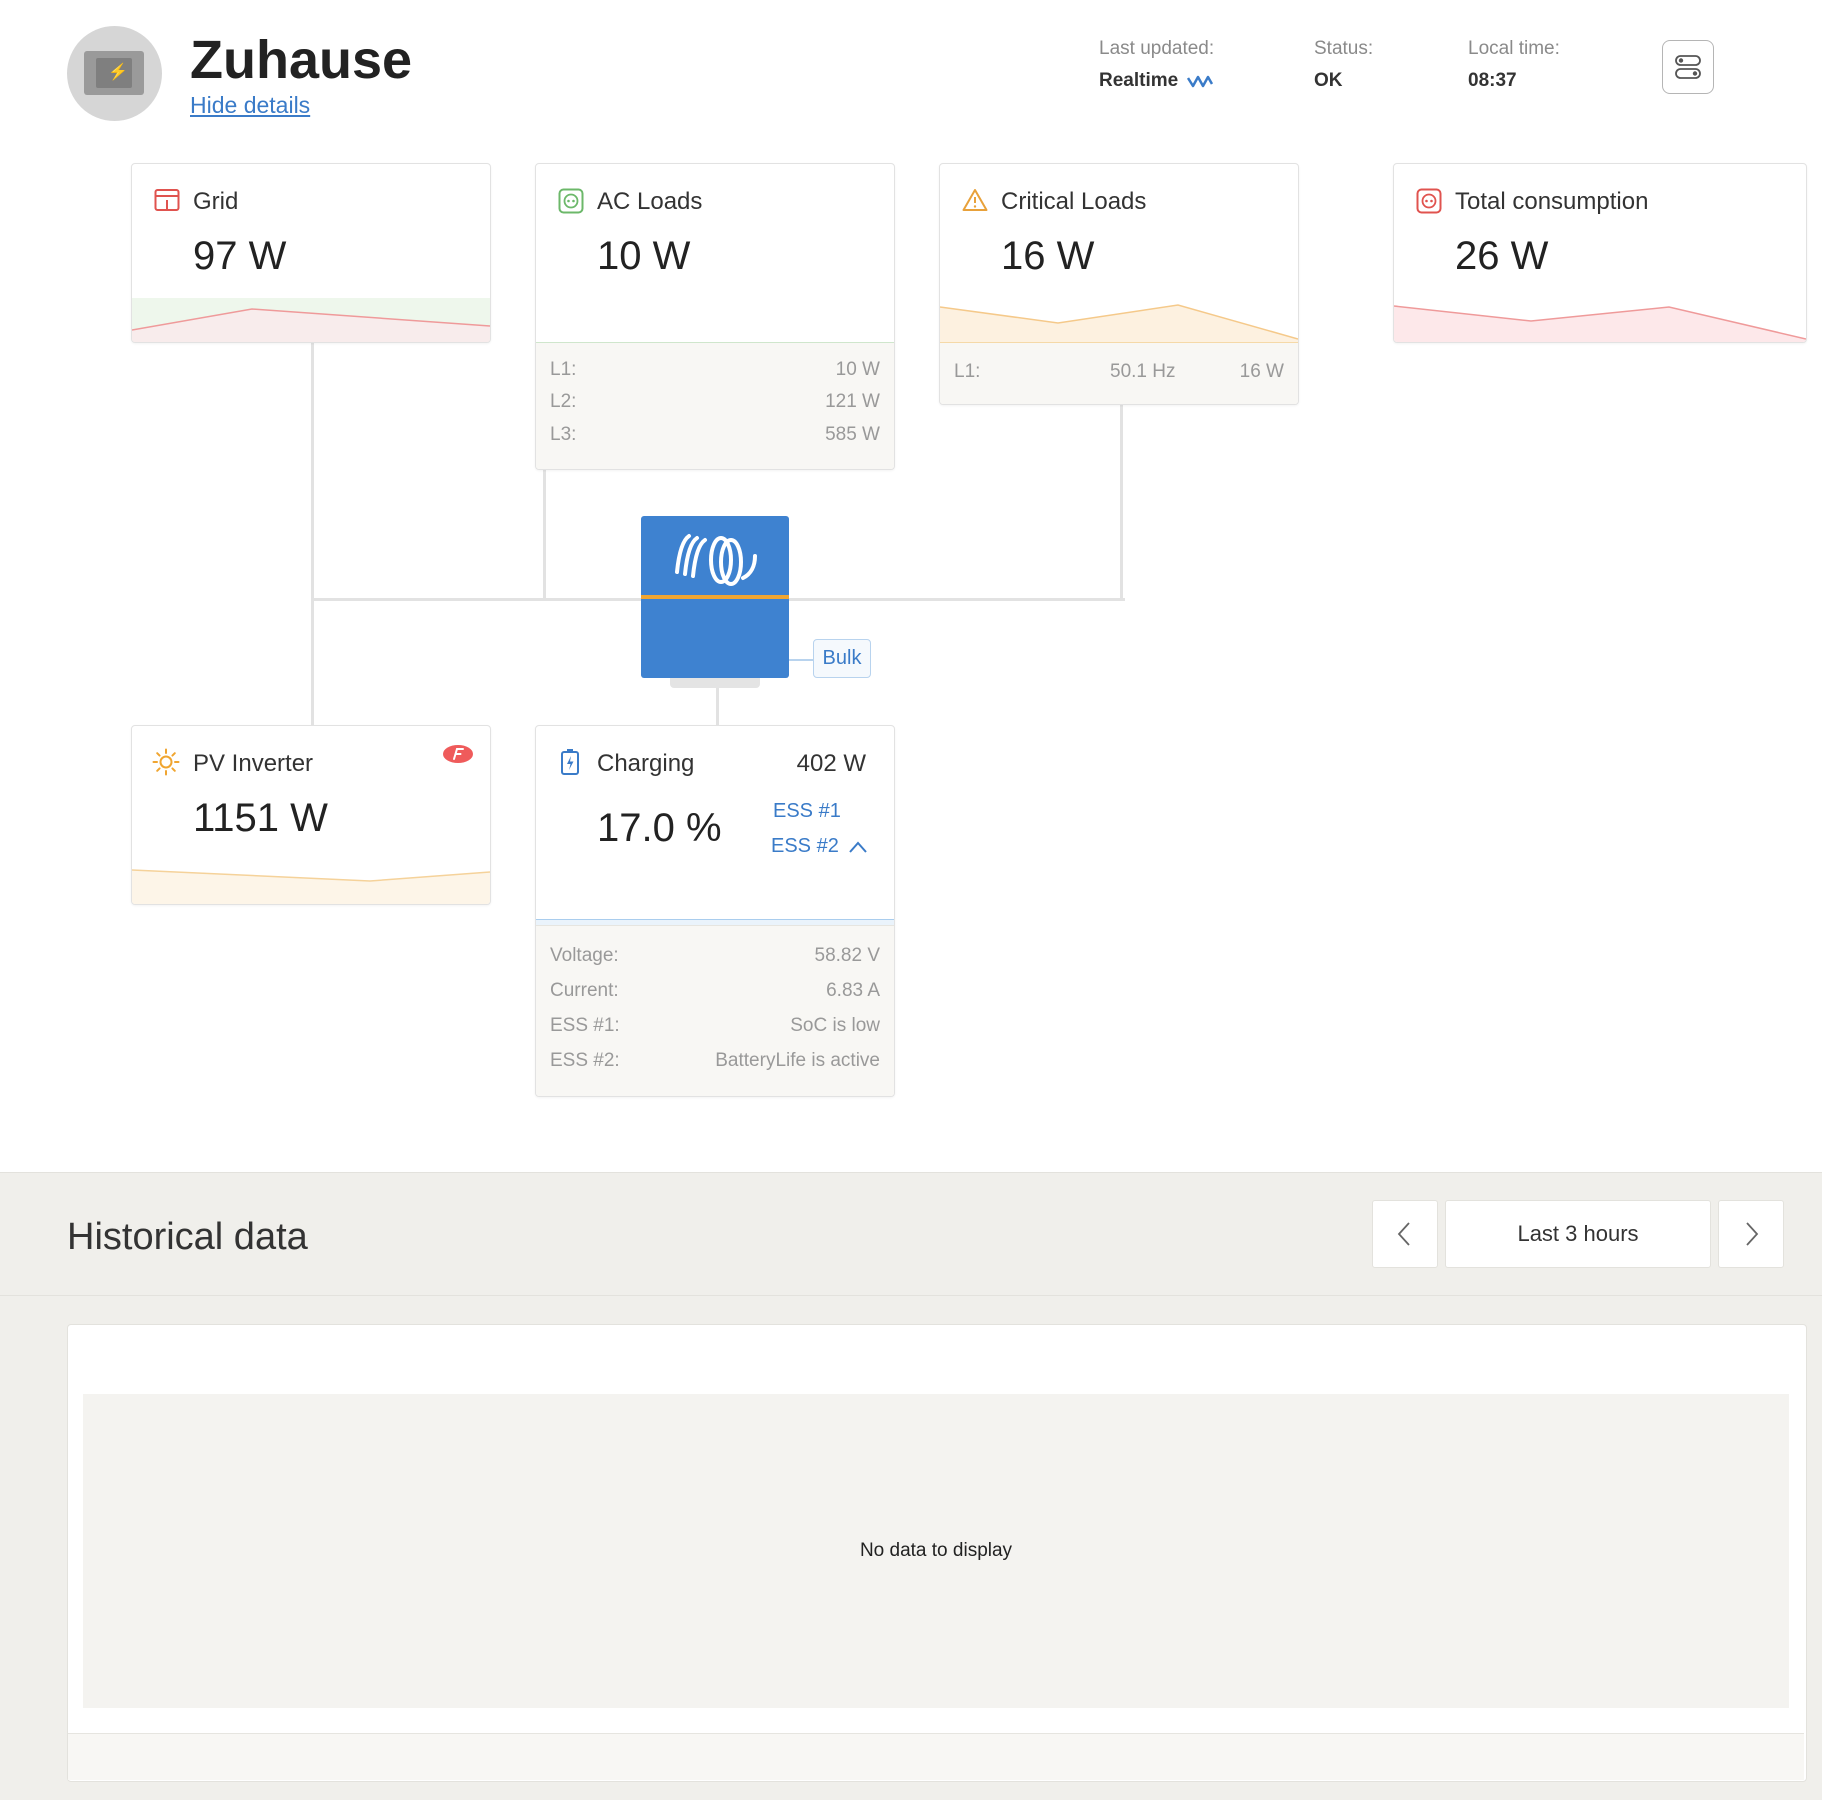  What do you see at coordinates (975, 200) in the screenshot?
I see `warning-icon` at bounding box center [975, 200].